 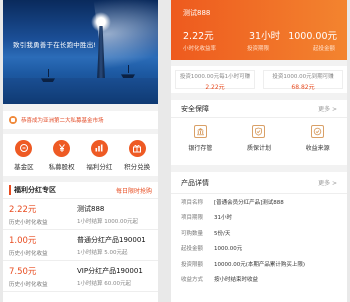 I want to click on detail-value: 10000.00元(本期产品累计购买上限), so click(x=260, y=264).